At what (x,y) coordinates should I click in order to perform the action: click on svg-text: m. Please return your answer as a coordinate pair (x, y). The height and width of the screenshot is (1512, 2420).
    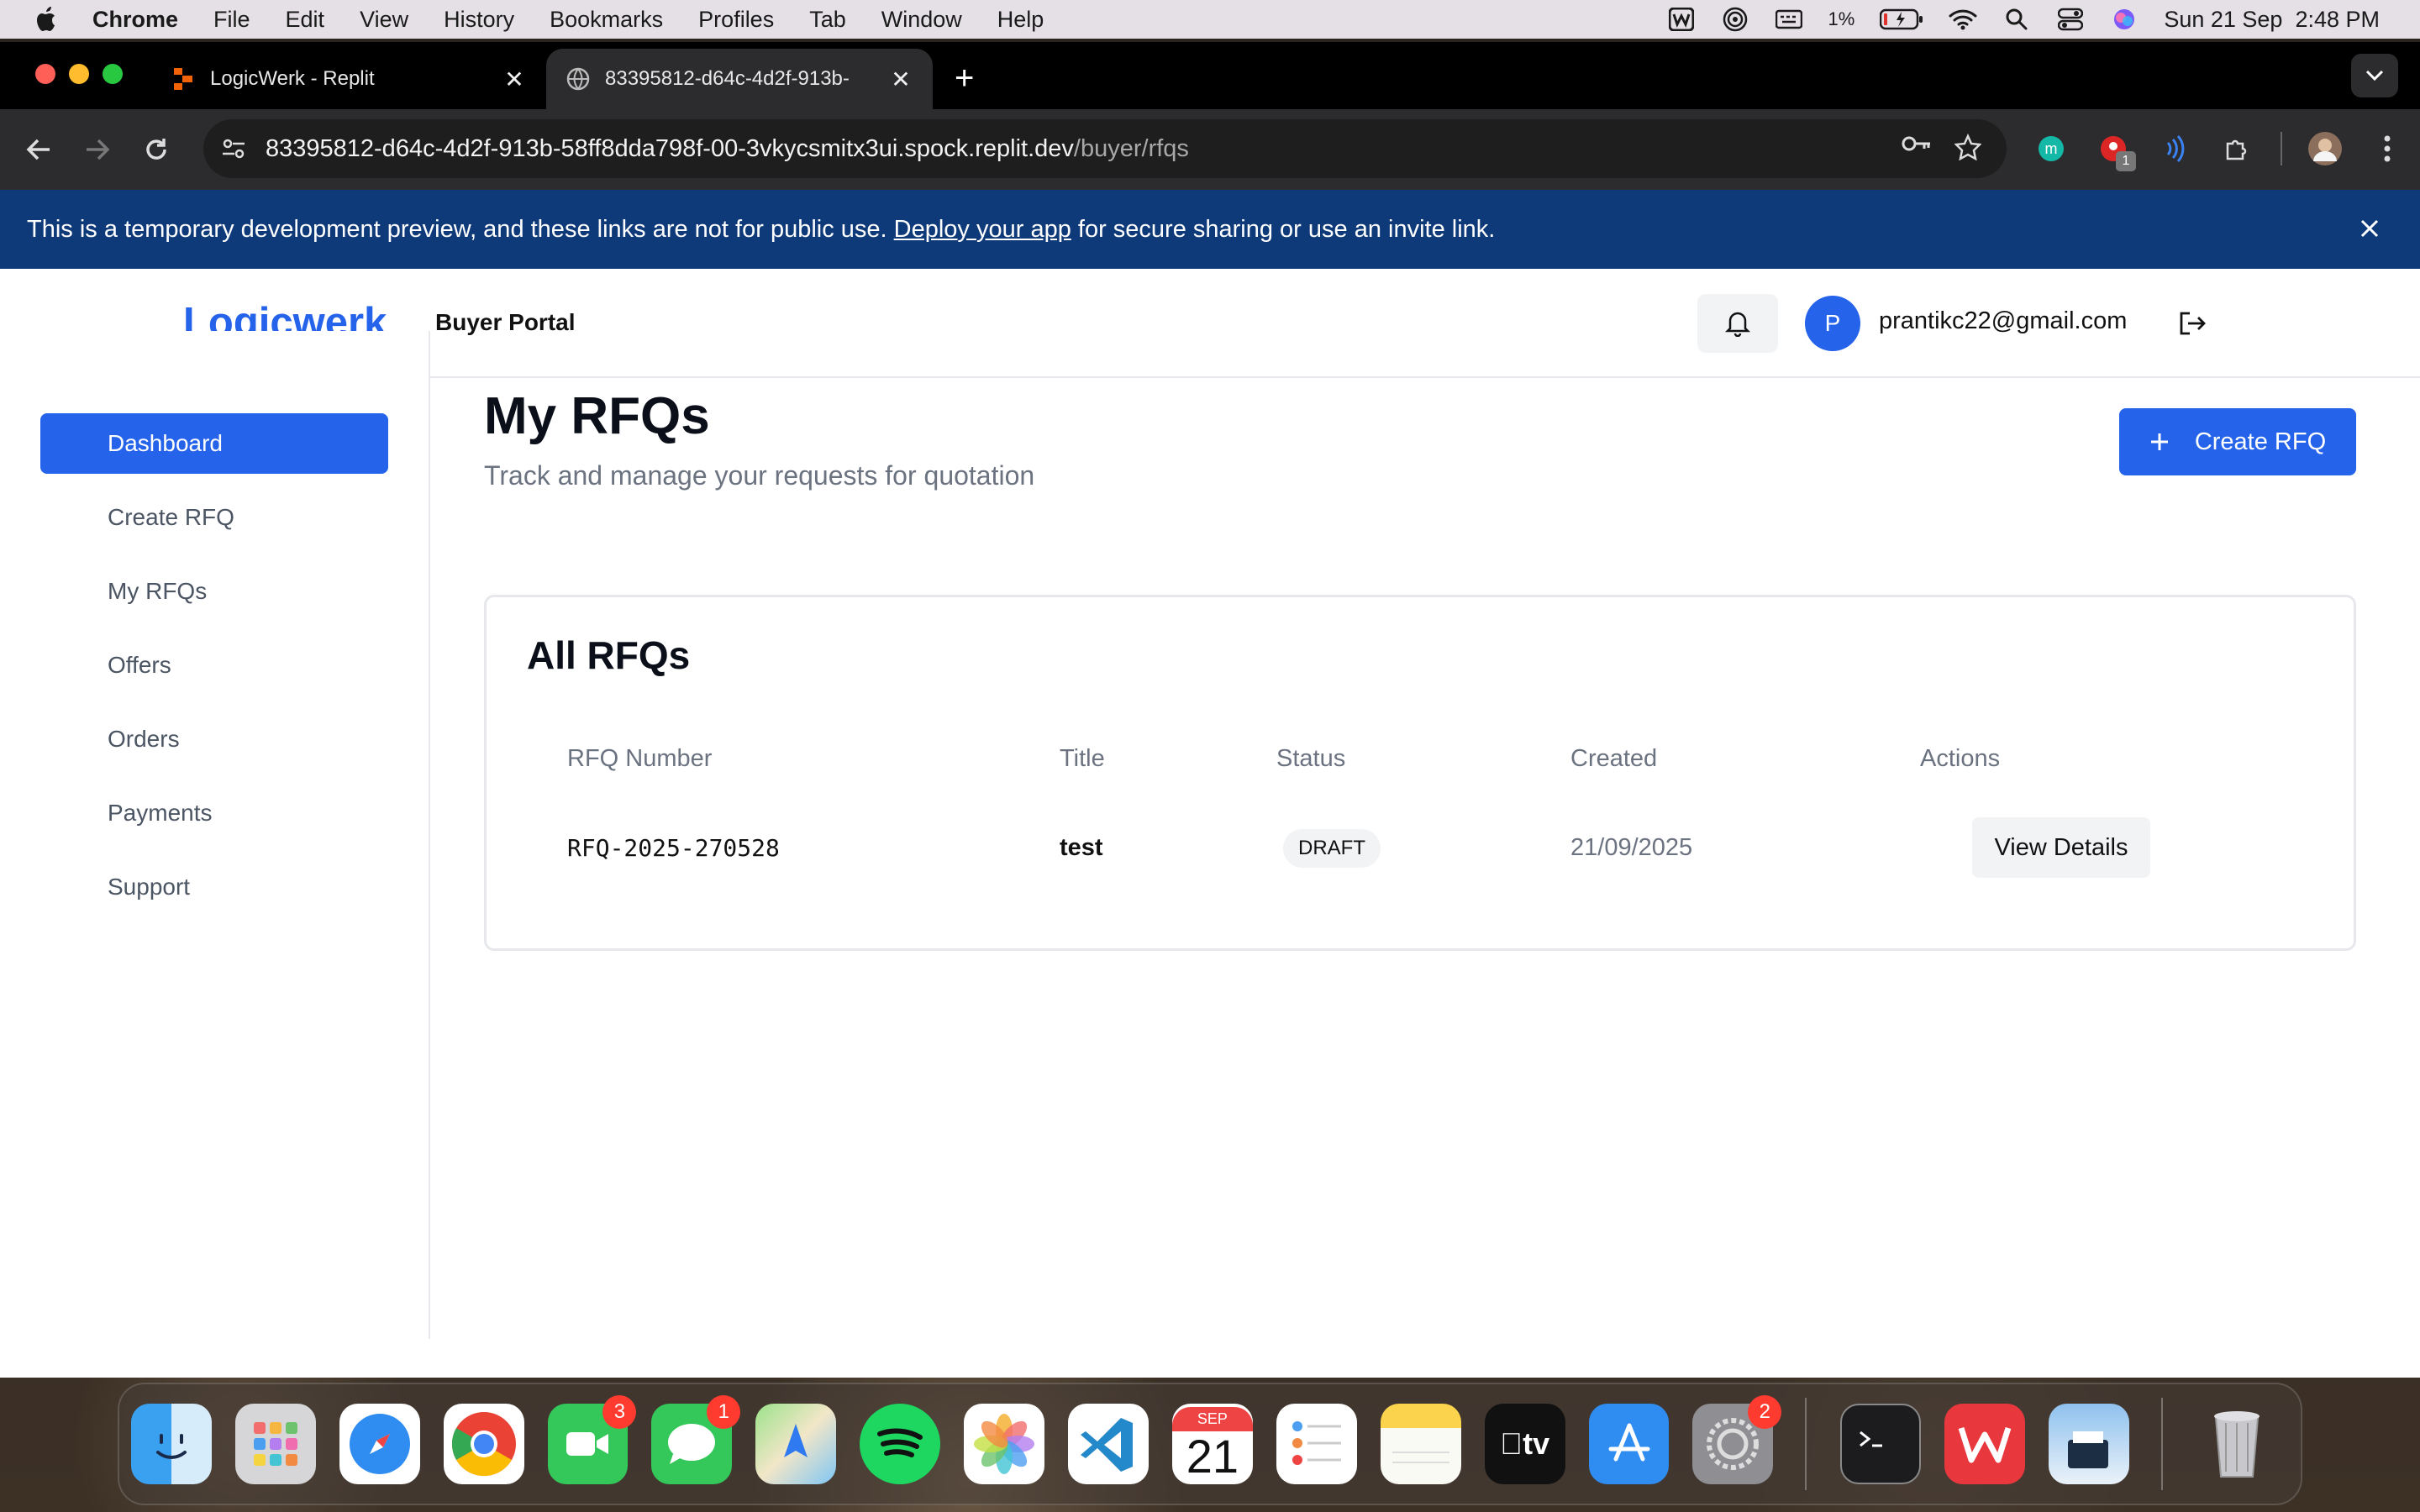
    Looking at the image, I should click on (2051, 148).